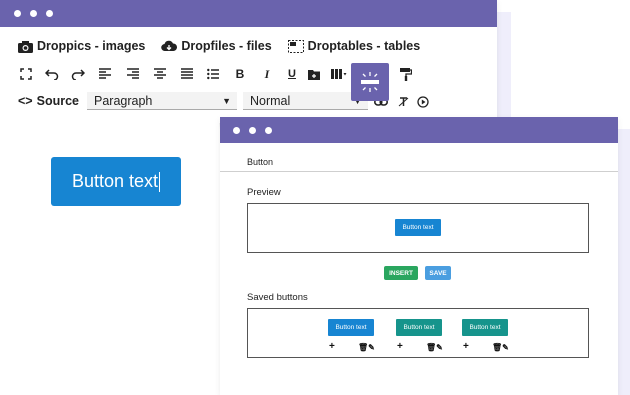 This screenshot has width=630, height=395. I want to click on block-format-select: Paragraph ▼, so click(162, 101).